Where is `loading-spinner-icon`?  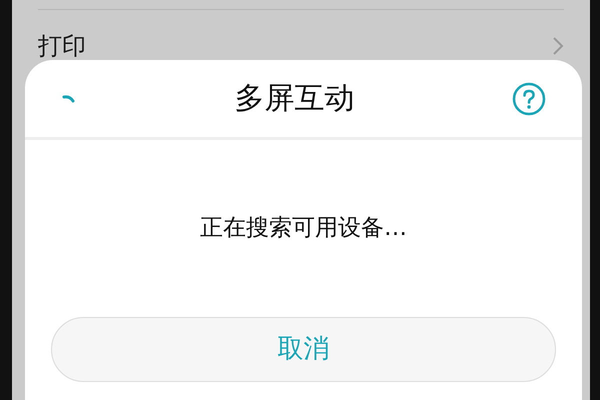 loading-spinner-icon is located at coordinates (69, 99).